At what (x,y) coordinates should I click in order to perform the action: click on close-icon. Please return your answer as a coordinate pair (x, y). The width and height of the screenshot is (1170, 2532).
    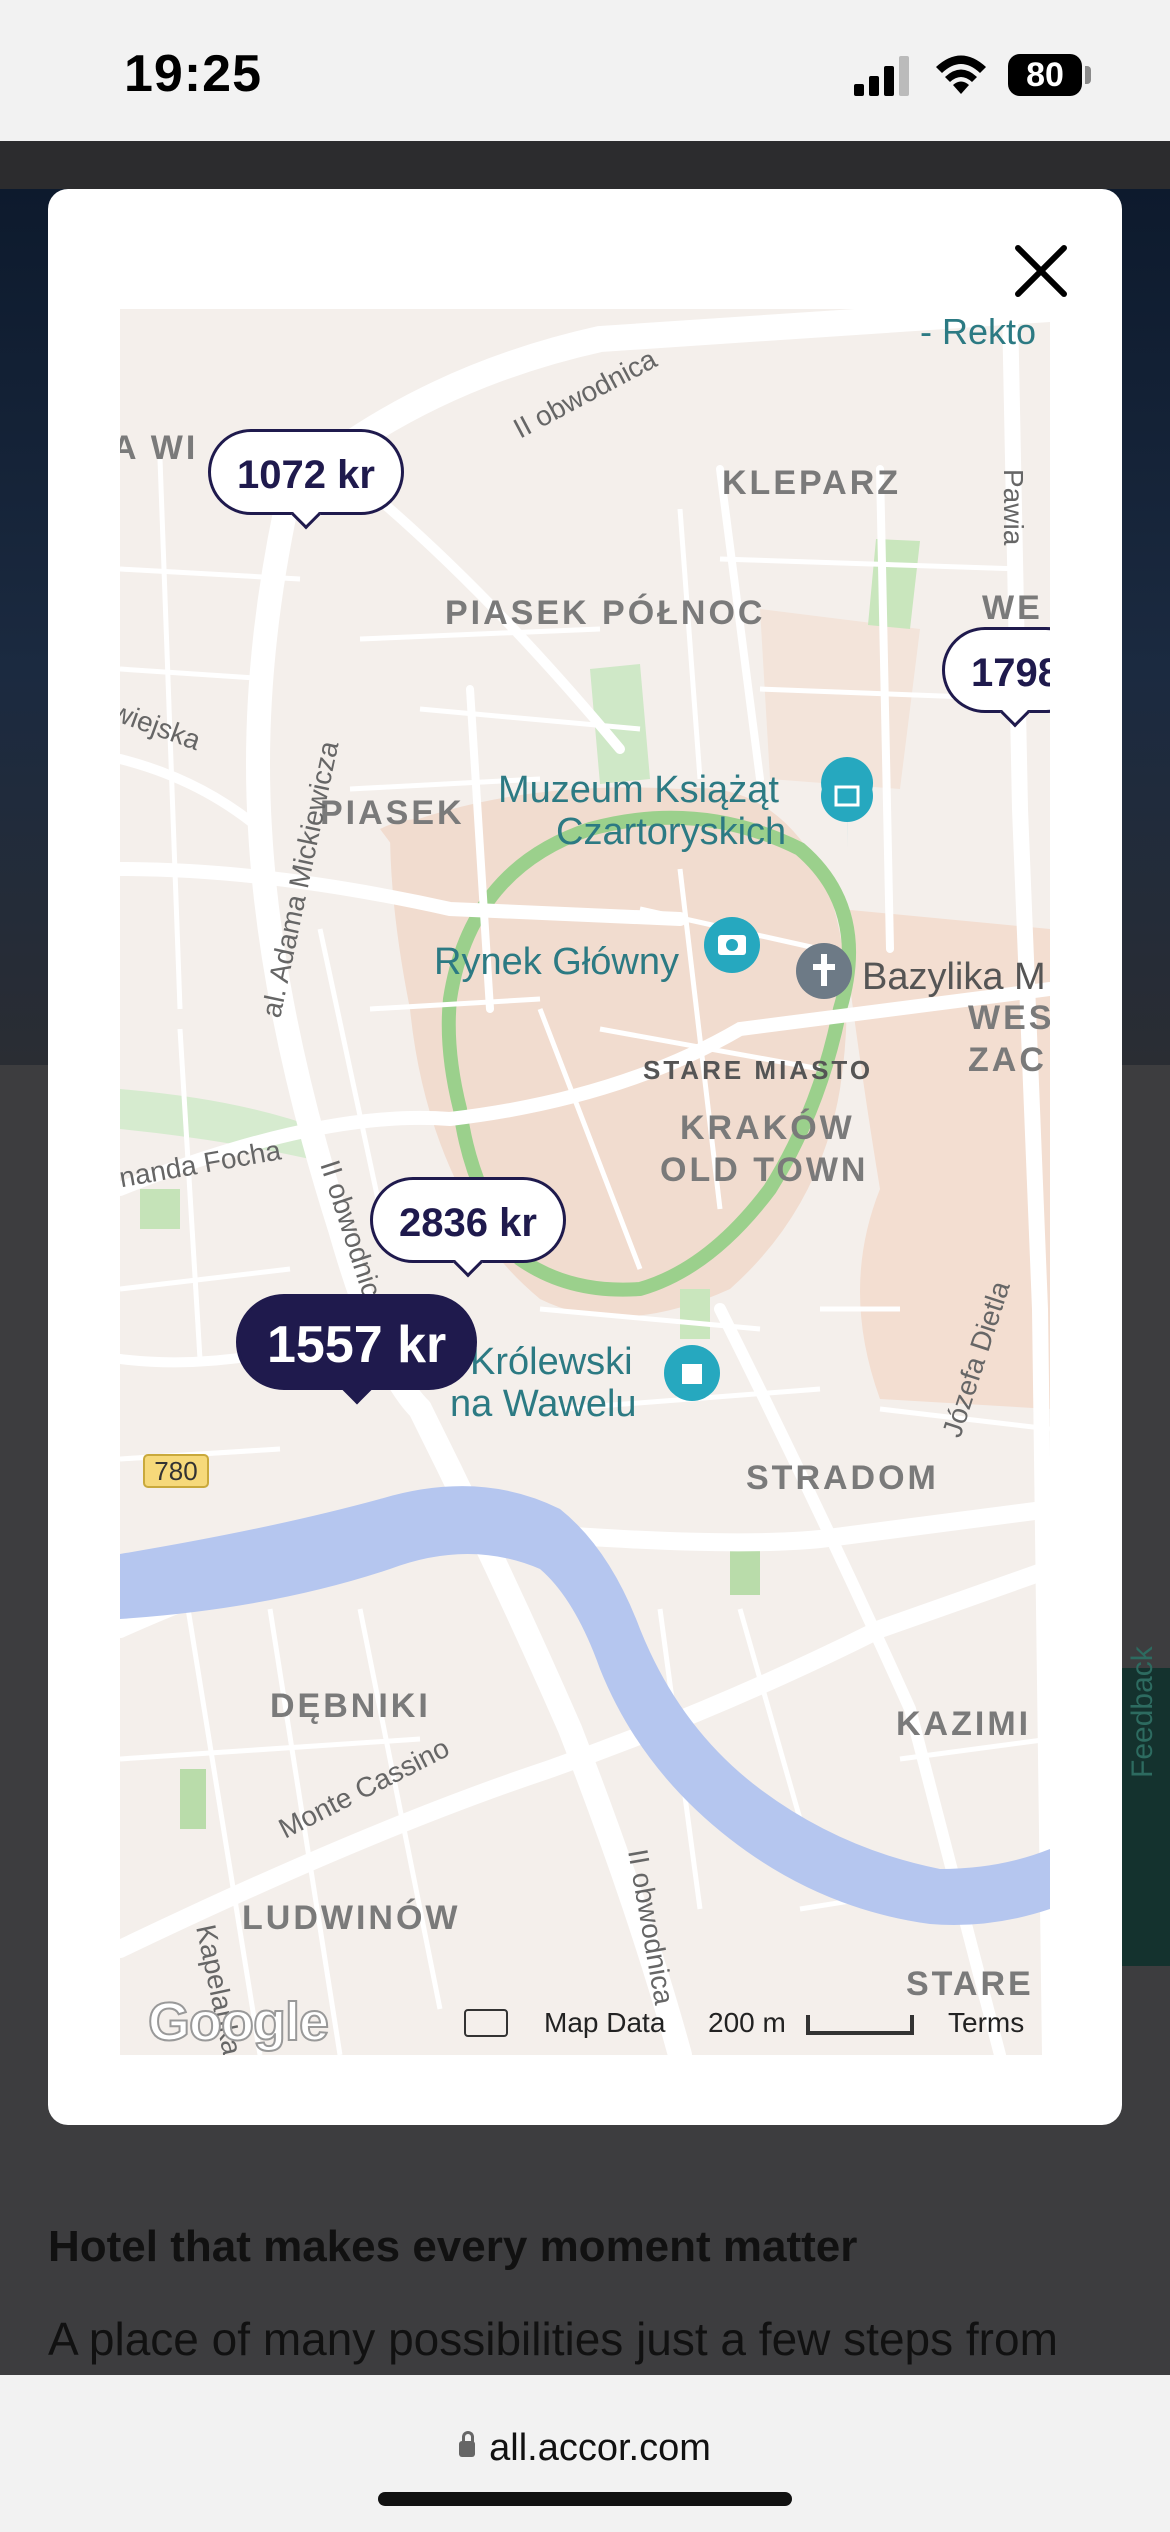
    Looking at the image, I should click on (1041, 271).